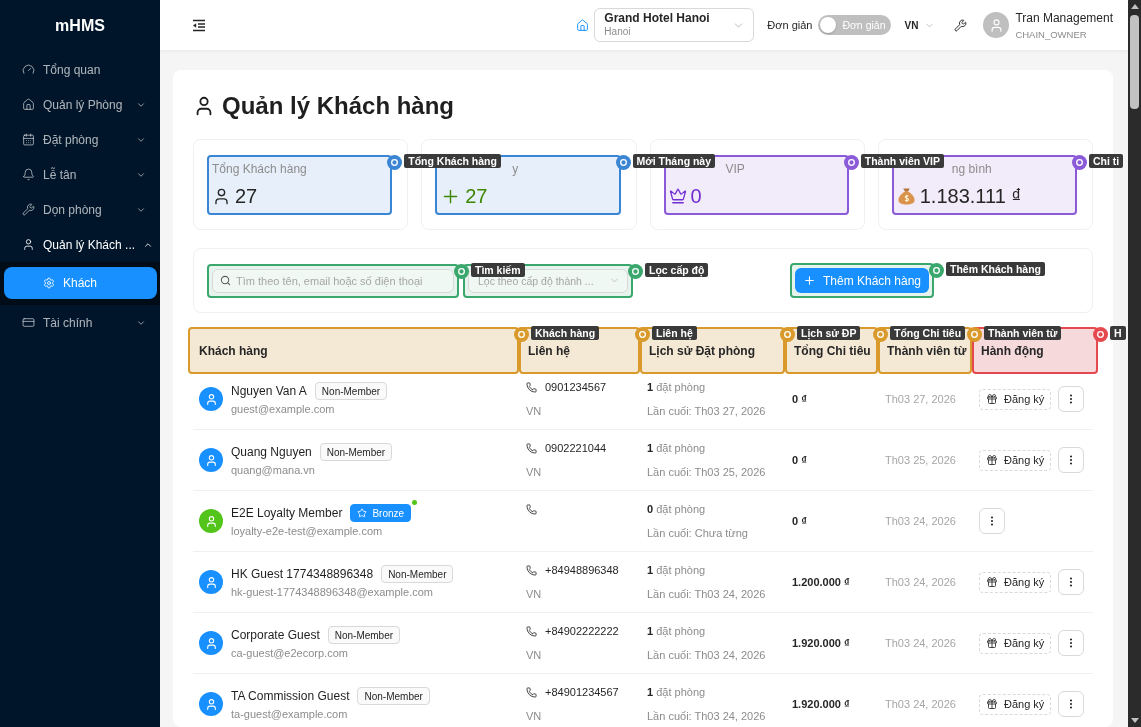 This screenshot has width=1141, height=727. Describe the element at coordinates (307, 531) in the screenshot. I see `customer-email: loyalty-e2e-test@example.com` at that location.